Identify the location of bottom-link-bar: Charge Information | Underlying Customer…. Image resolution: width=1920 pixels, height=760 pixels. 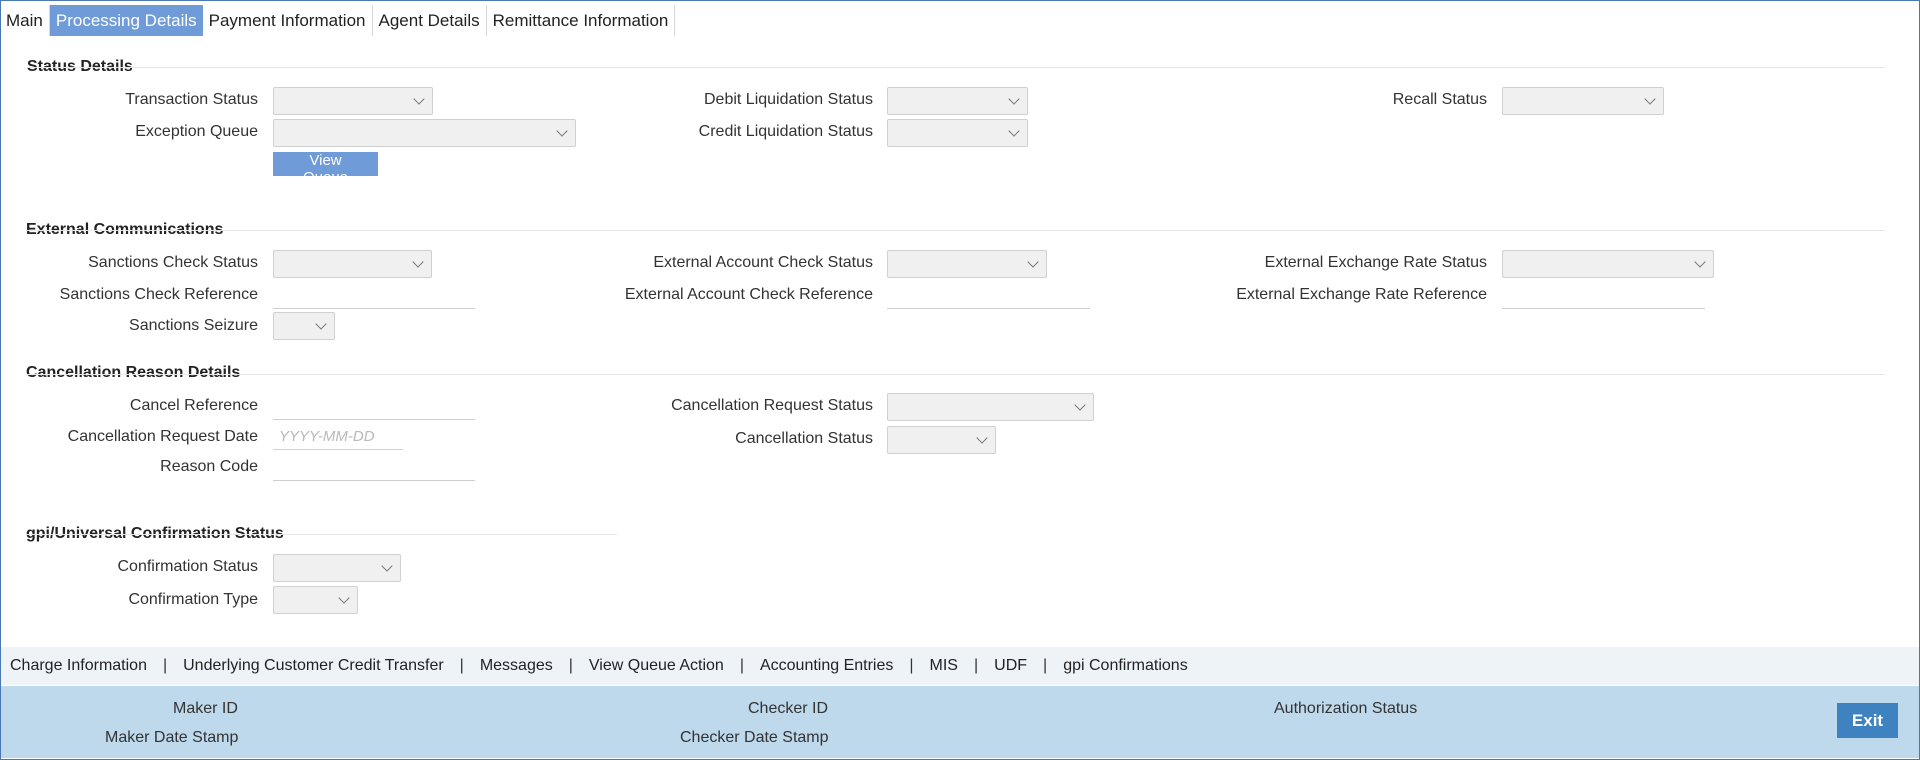
(960, 666).